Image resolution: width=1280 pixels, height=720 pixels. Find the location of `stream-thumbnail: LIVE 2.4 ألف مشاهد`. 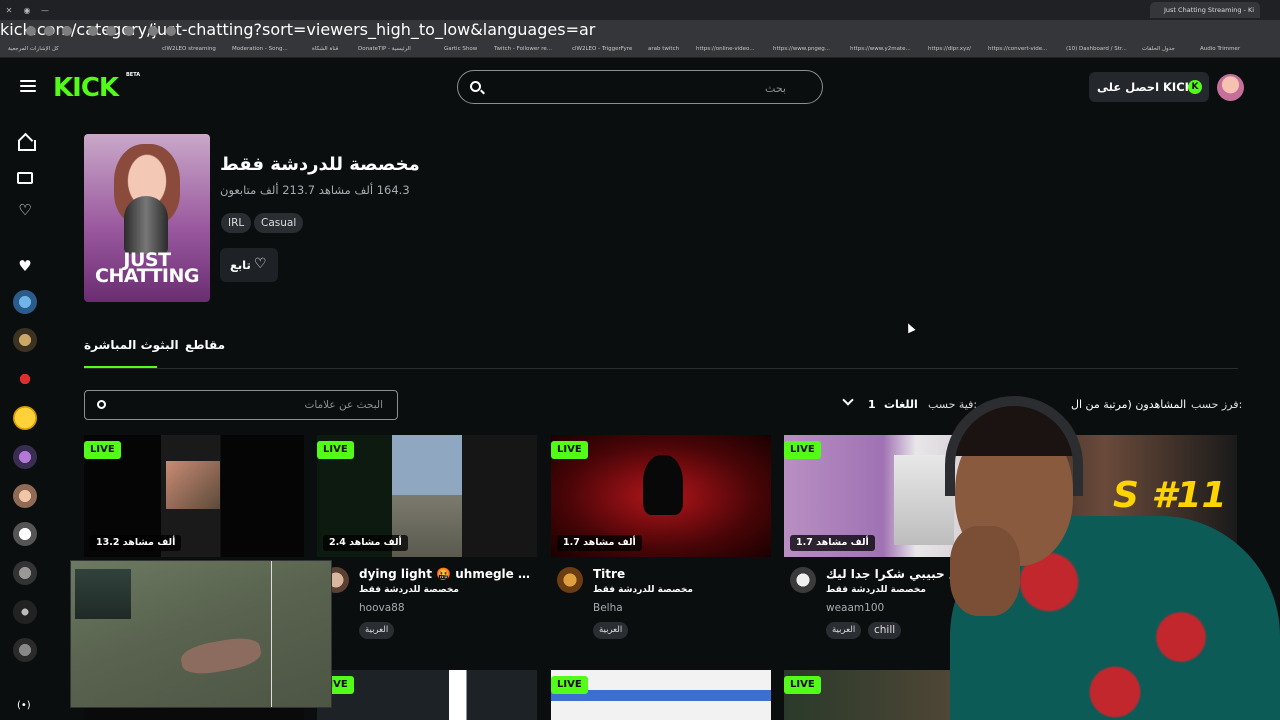

stream-thumbnail: LIVE 2.4 ألف مشاهد is located at coordinates (427, 496).